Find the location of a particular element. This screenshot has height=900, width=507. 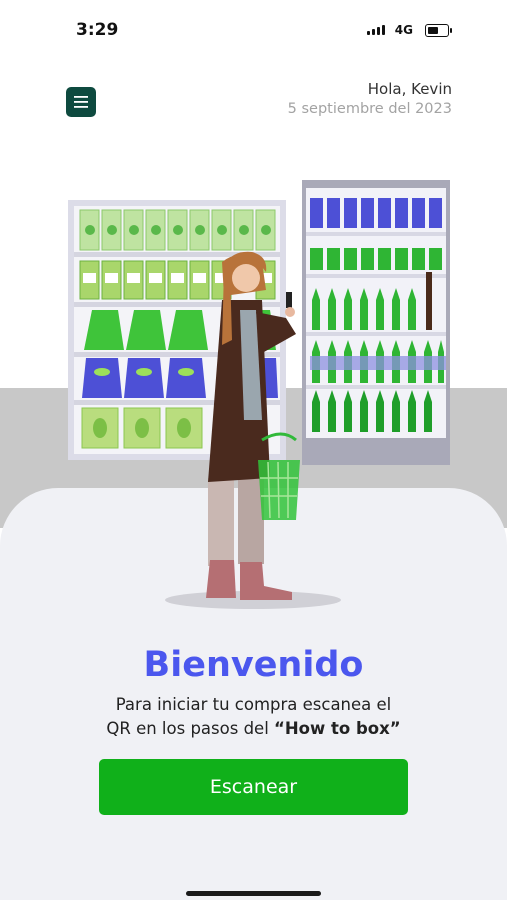

greeting-date: 5 septiembre del 2023 is located at coordinates (369, 109).